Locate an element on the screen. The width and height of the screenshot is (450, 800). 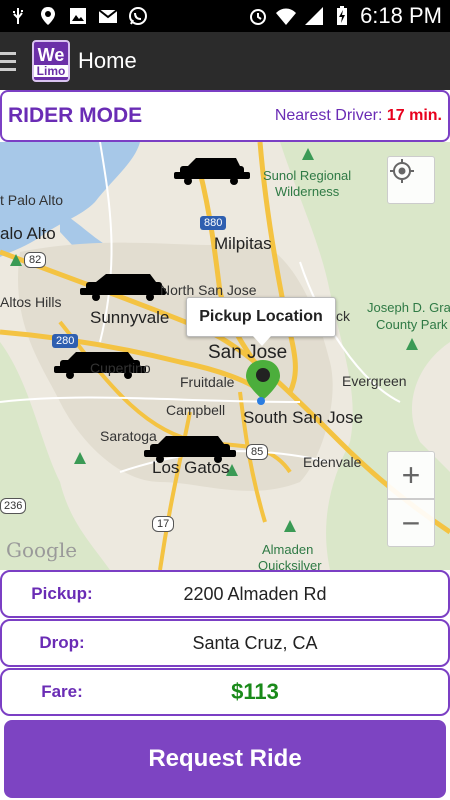
map-label-edenvale: Edenvale is located at coordinates (332, 462).